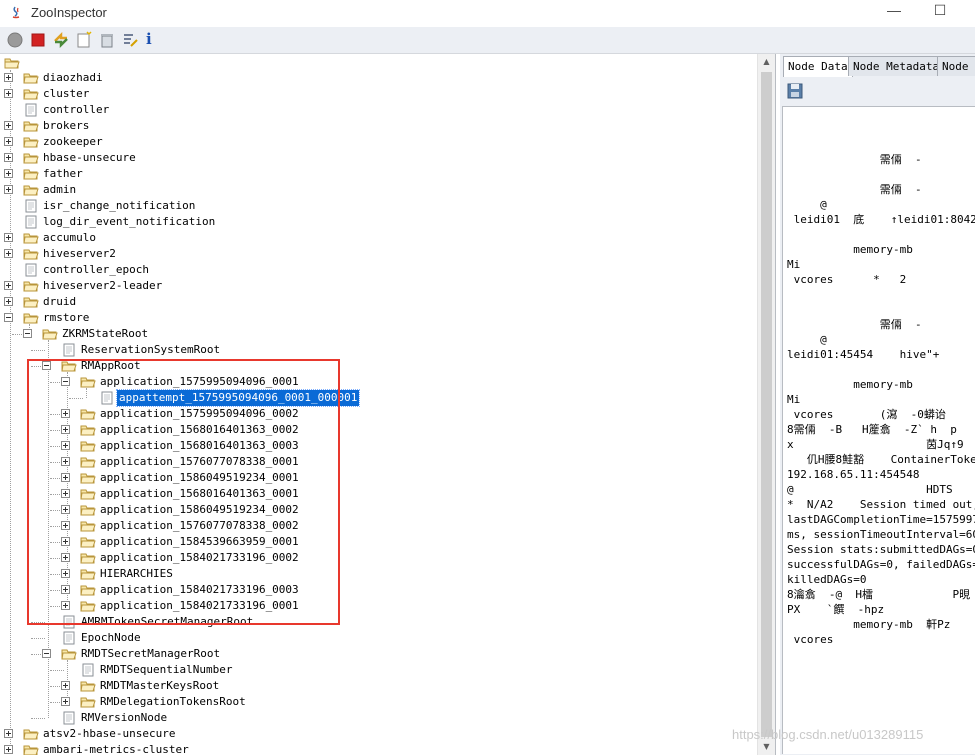 This screenshot has width=975, height=755. I want to click on tree-node-label: father, so click(63, 174).